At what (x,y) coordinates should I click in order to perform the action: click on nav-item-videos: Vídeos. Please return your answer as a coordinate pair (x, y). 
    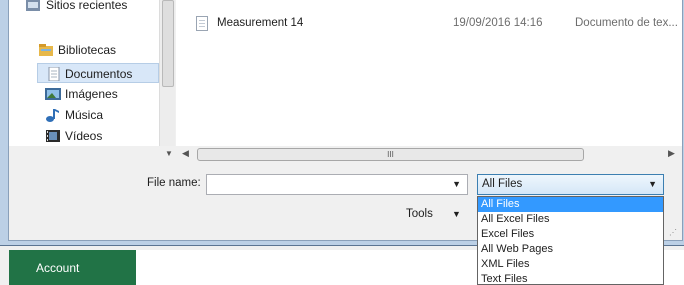
    Looking at the image, I should click on (84, 136).